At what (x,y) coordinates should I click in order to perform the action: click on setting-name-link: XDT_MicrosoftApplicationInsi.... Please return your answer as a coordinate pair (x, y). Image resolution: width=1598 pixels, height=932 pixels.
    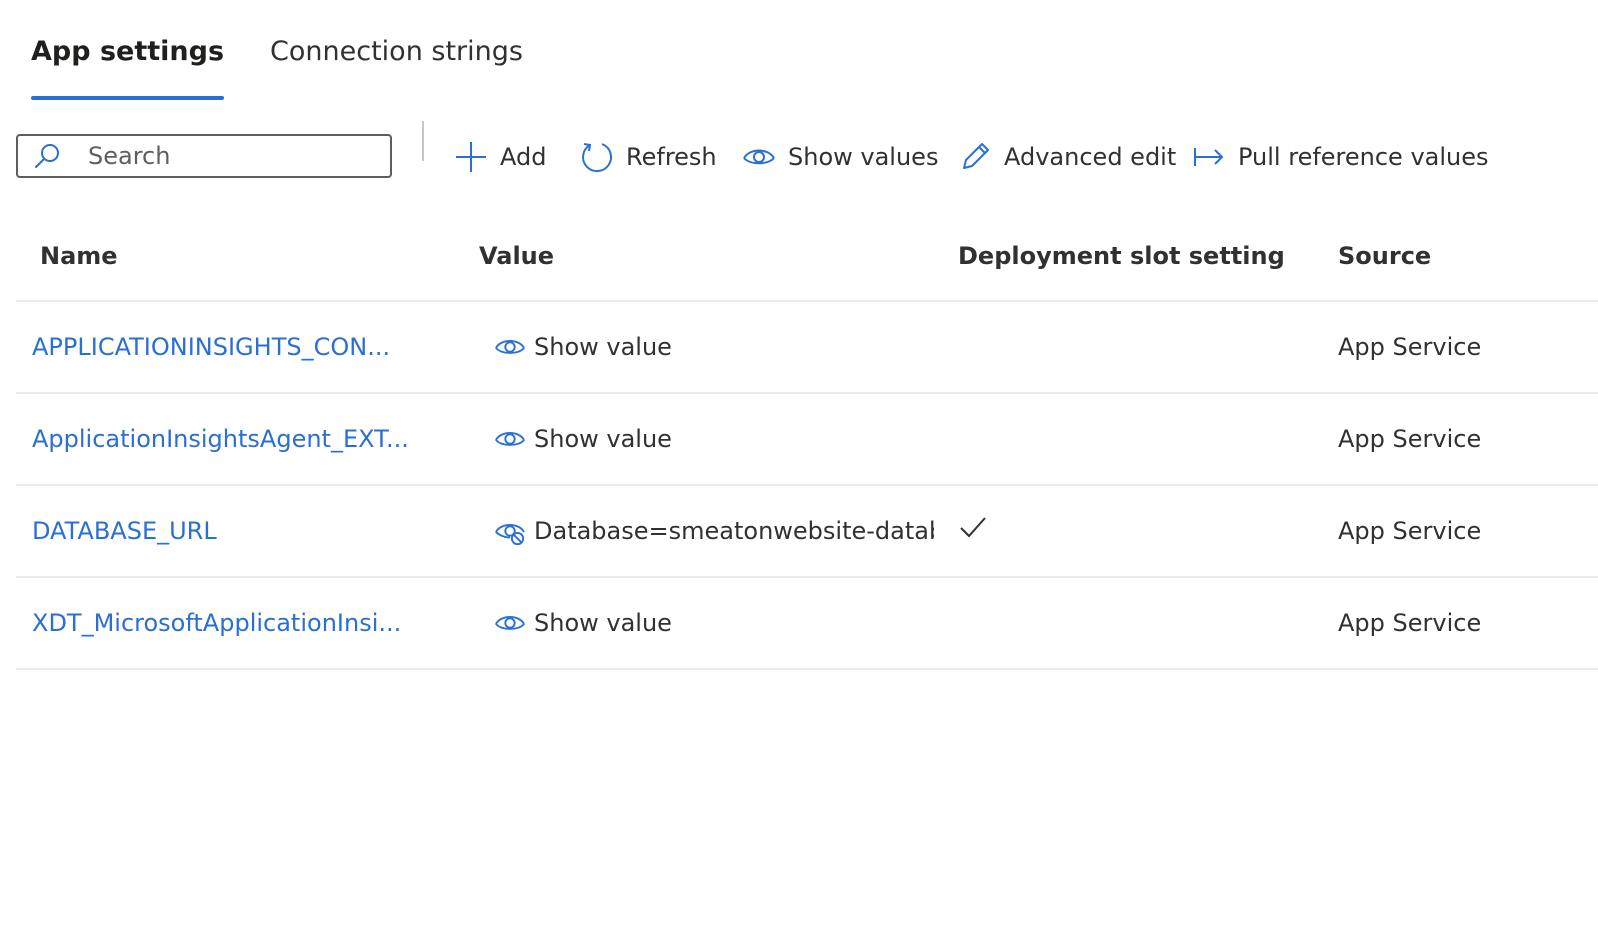
    Looking at the image, I should click on (216, 623).